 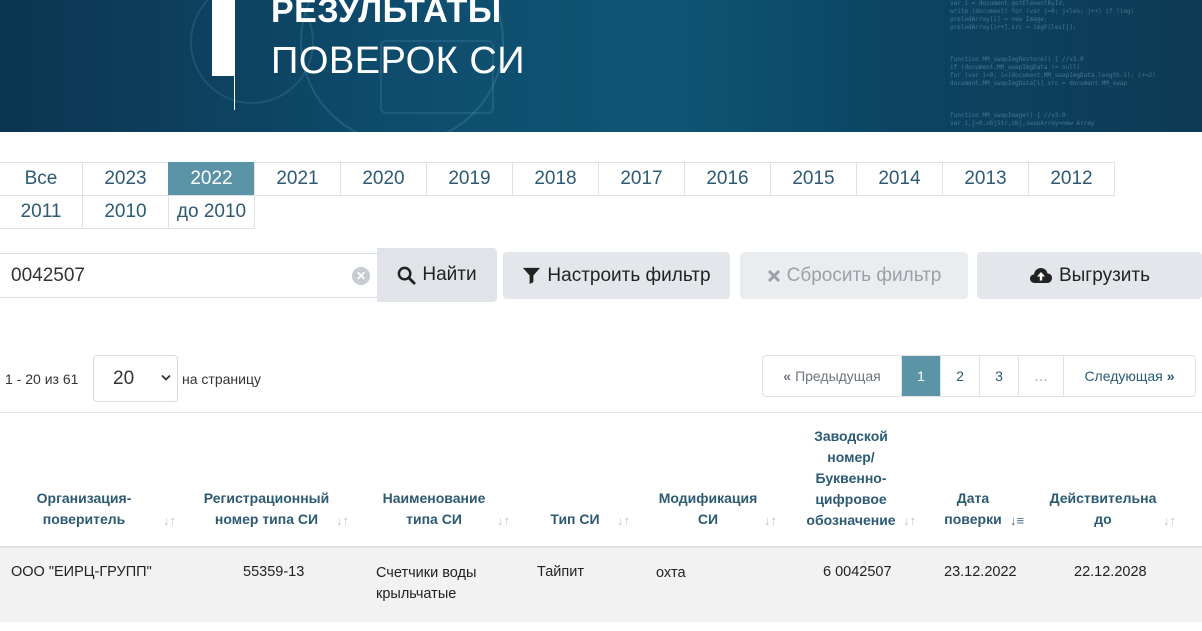 What do you see at coordinates (211, 179) in the screenshot?
I see `year-tab-active: 2022` at bounding box center [211, 179].